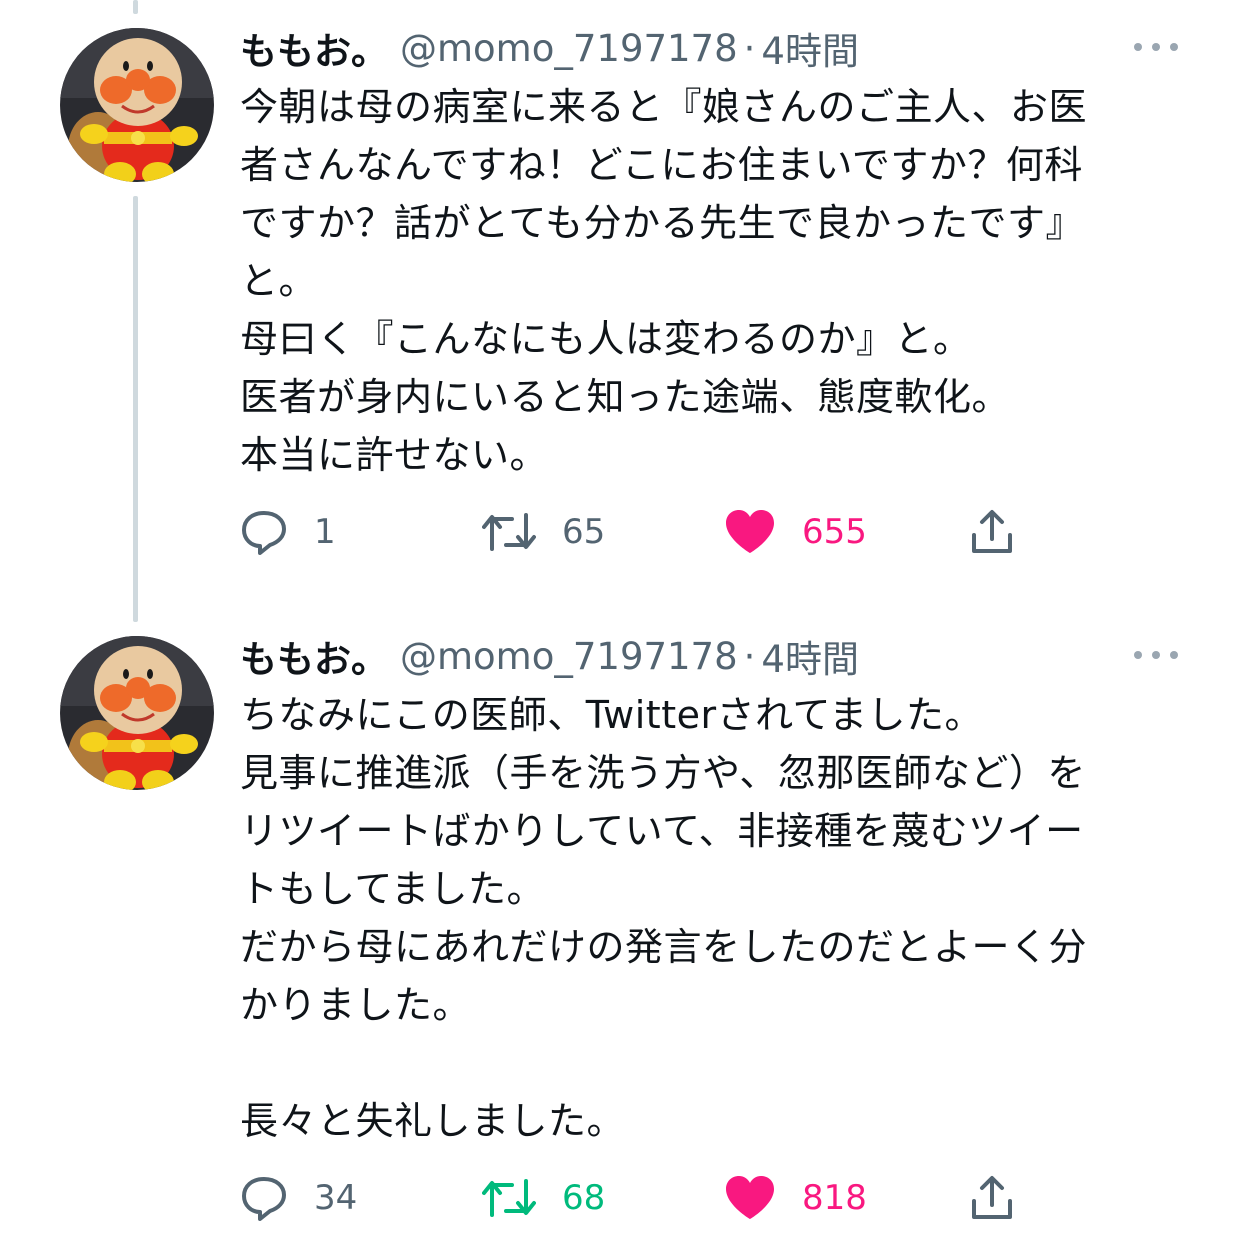 The image size is (1242, 1248). I want to click on like-button: 818, so click(795, 1198).